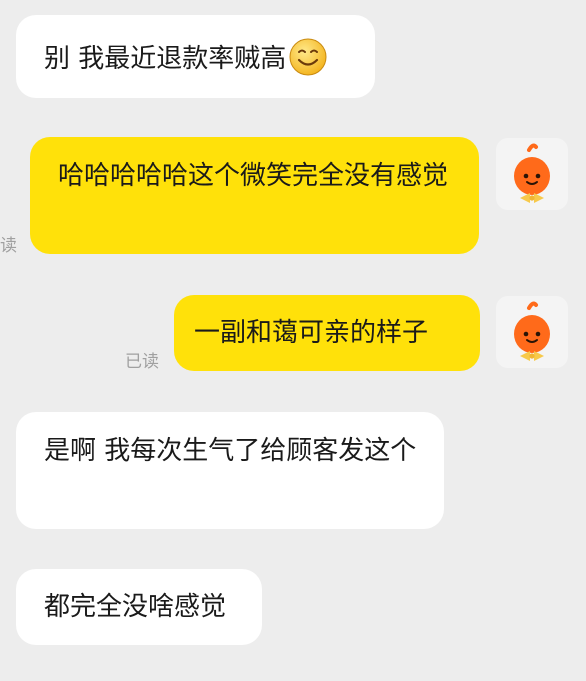 The height and width of the screenshot is (681, 586). What do you see at coordinates (254, 195) in the screenshot?
I see `outgoing-message-bubble: 哈哈哈哈哈这个微笑完全没有感觉` at bounding box center [254, 195].